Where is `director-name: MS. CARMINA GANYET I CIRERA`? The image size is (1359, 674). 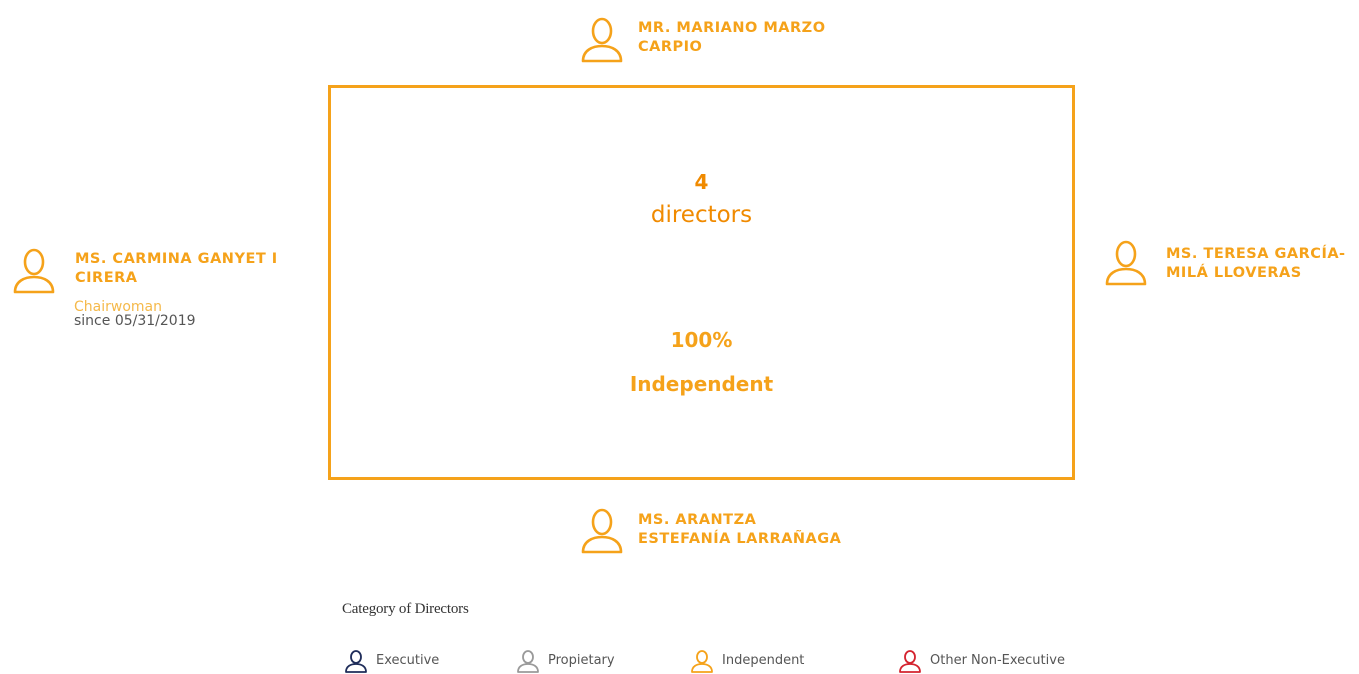
director-name: MS. CARMINA GANYET I CIRERA is located at coordinates (176, 268).